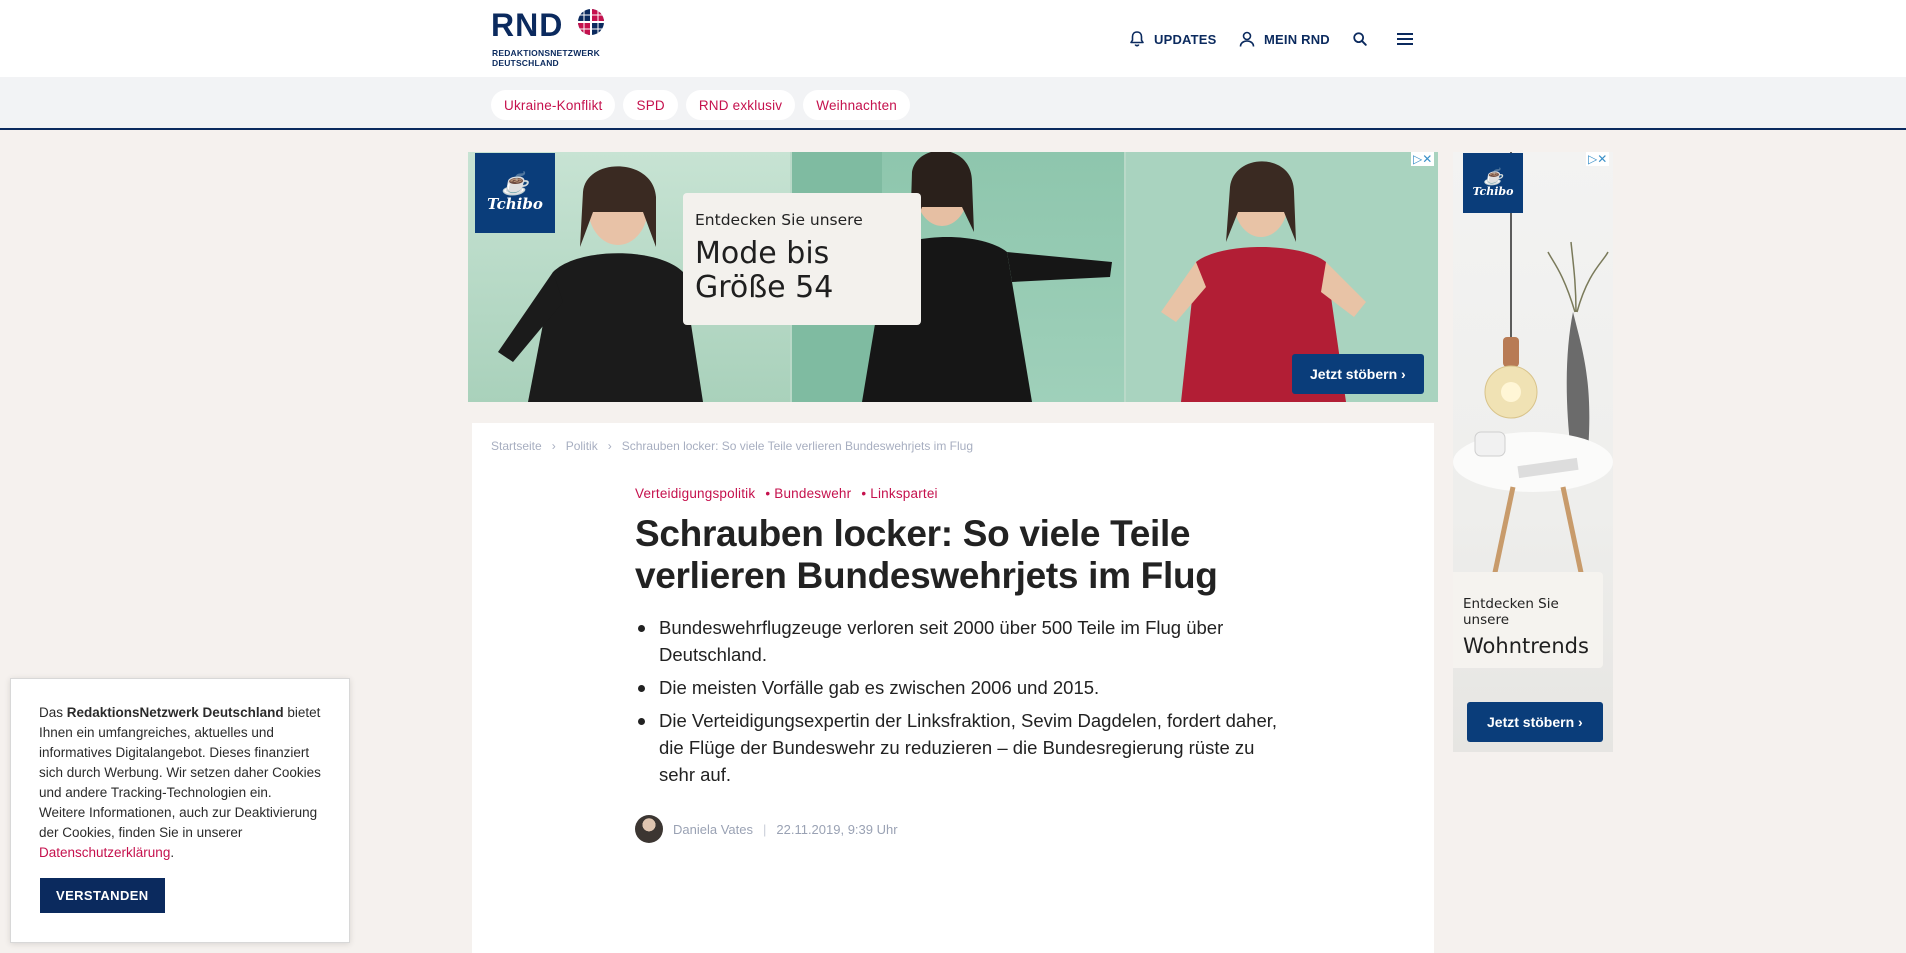 Image resolution: width=1906 pixels, height=953 pixels. I want to click on ad-promo-box: Entdecken Sie unsere Mode bis Größe 54, so click(802, 259).